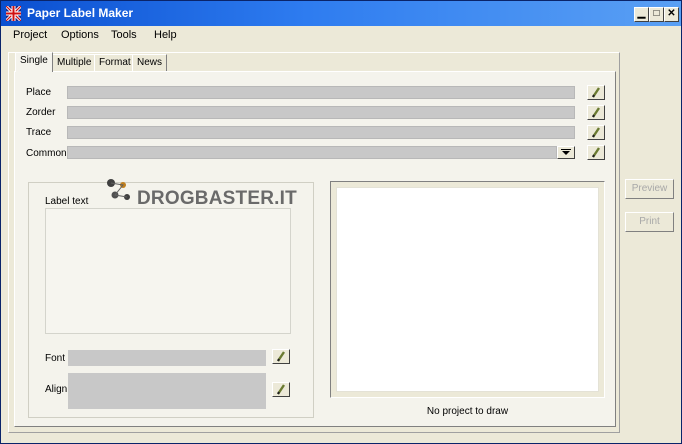  I want to click on maximize-button: □, so click(656, 14).